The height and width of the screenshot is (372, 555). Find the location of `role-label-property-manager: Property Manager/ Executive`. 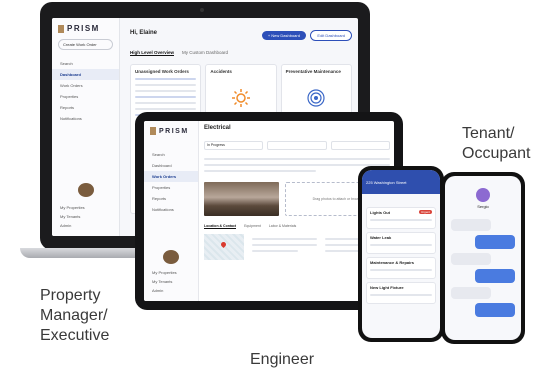

role-label-property-manager: Property Manager/ Executive is located at coordinates (74, 316).